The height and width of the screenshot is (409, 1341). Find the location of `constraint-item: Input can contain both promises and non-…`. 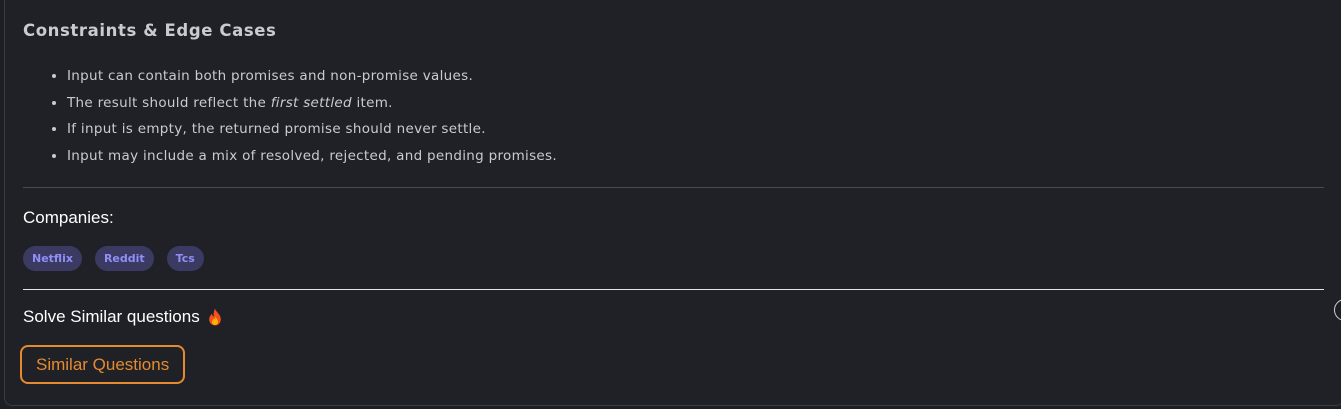

constraint-item: Input can contain both promises and non-… is located at coordinates (312, 80).